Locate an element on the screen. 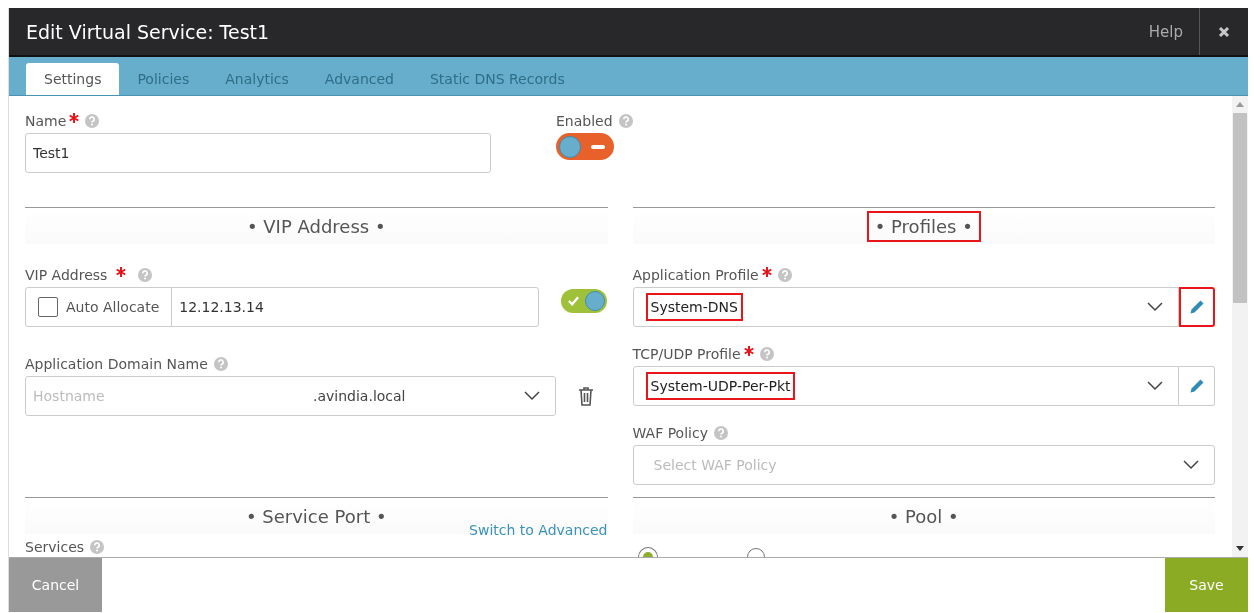 This screenshot has height=613, width=1254. domain-suffix: .avindia.local is located at coordinates (360, 396).